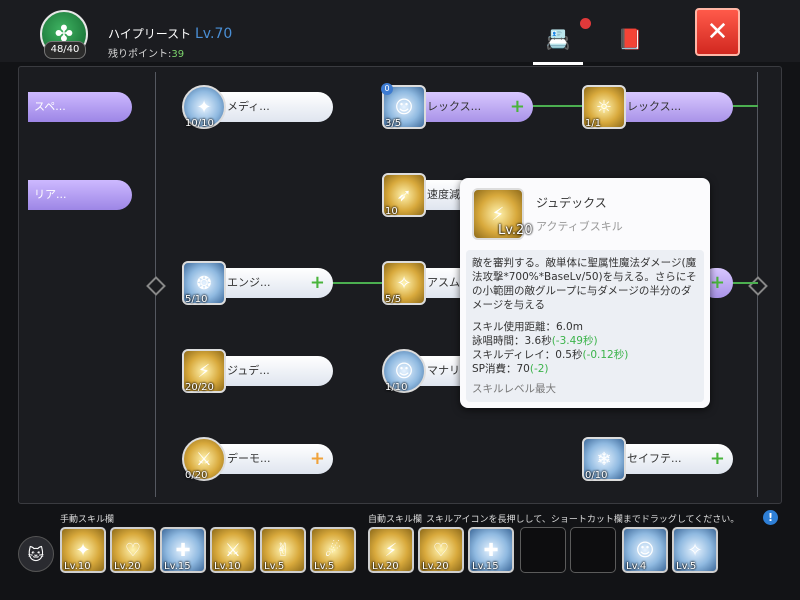 The image size is (800, 600). Describe the element at coordinates (539, 369) in the screenshot. I see `stat-bonus: (-2)` at that location.